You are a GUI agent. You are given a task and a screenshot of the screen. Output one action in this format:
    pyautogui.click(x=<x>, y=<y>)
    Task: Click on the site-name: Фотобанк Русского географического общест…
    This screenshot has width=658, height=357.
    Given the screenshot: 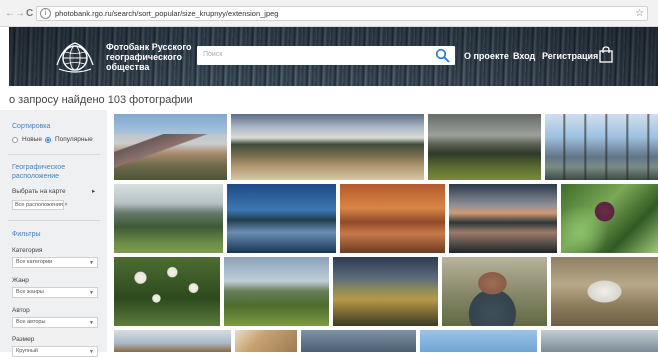 What is the action you would take?
    pyautogui.click(x=151, y=57)
    